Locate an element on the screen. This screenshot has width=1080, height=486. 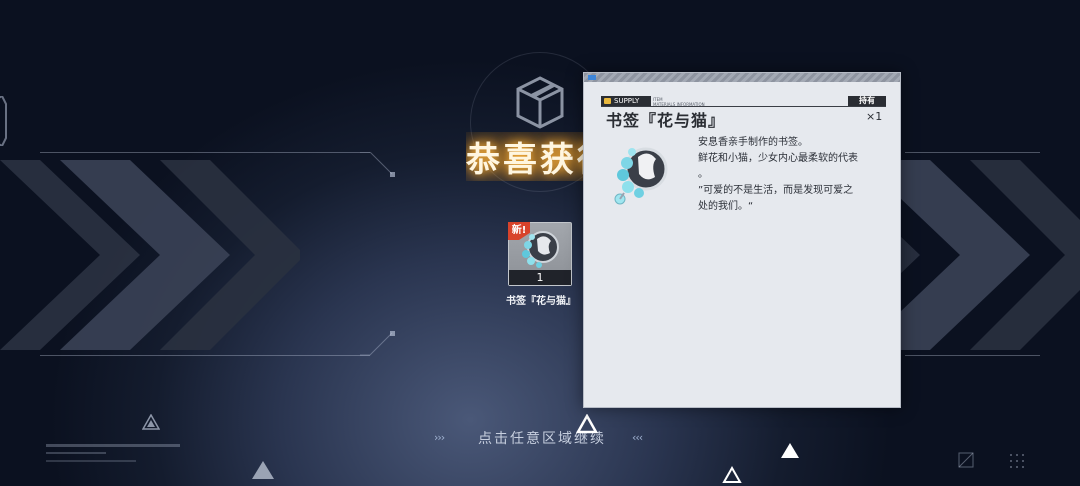
hold-count: ×1 is located at coordinates (874, 116).